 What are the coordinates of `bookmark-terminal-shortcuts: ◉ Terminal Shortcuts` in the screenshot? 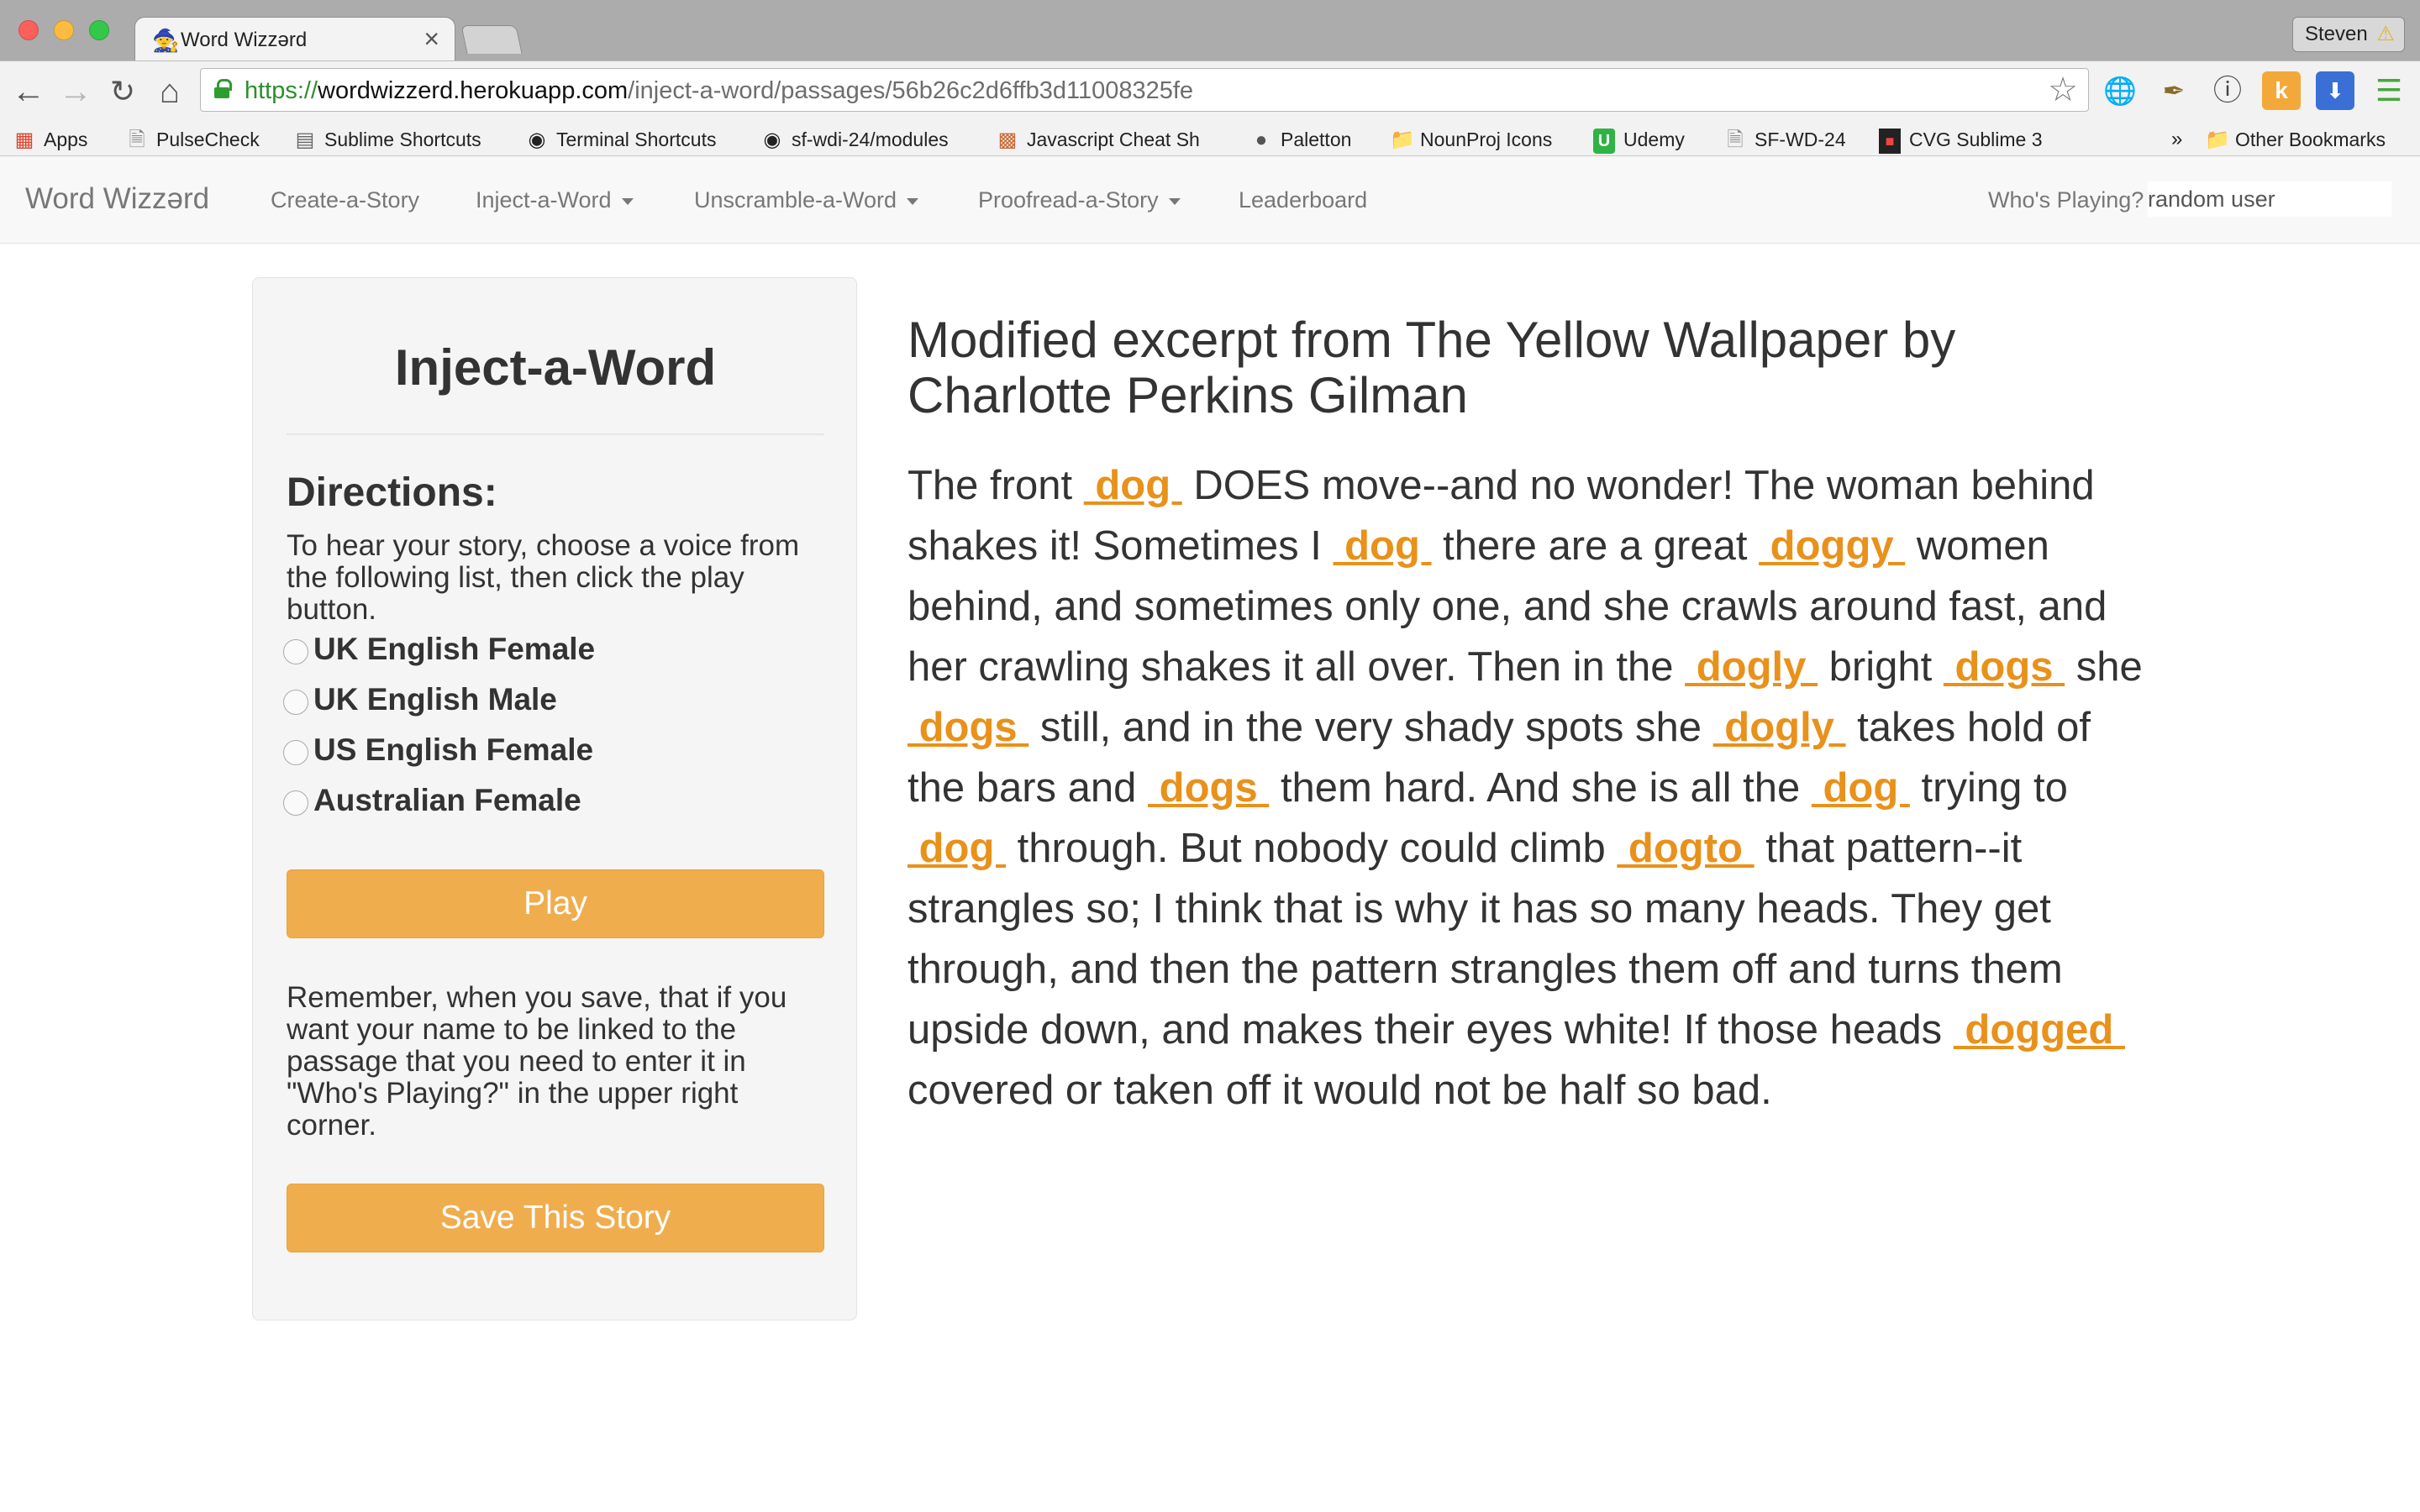 It's located at (621, 139).